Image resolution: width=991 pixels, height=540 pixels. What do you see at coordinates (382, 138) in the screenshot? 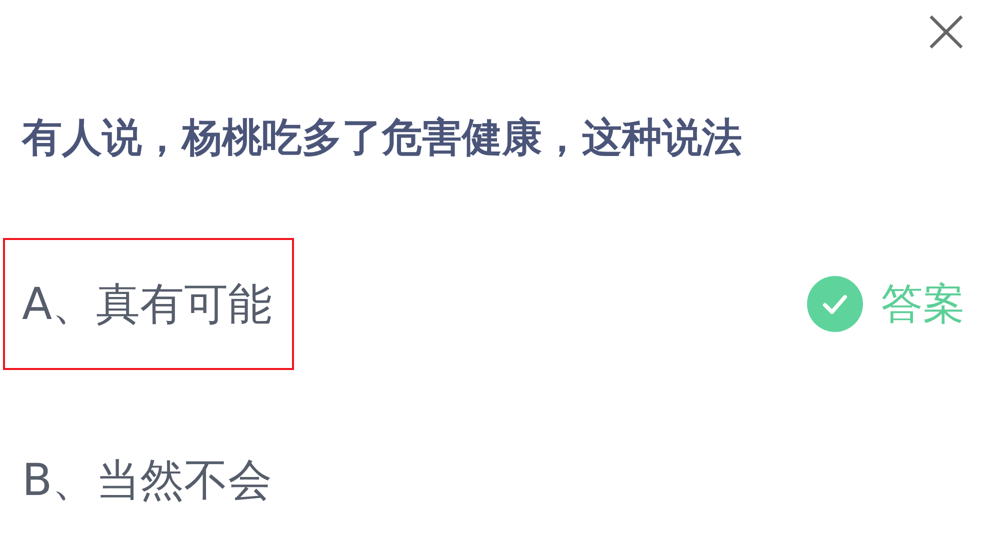
I see `question-text: 有人说，杨桃吃多了危害健康，这种说法` at bounding box center [382, 138].